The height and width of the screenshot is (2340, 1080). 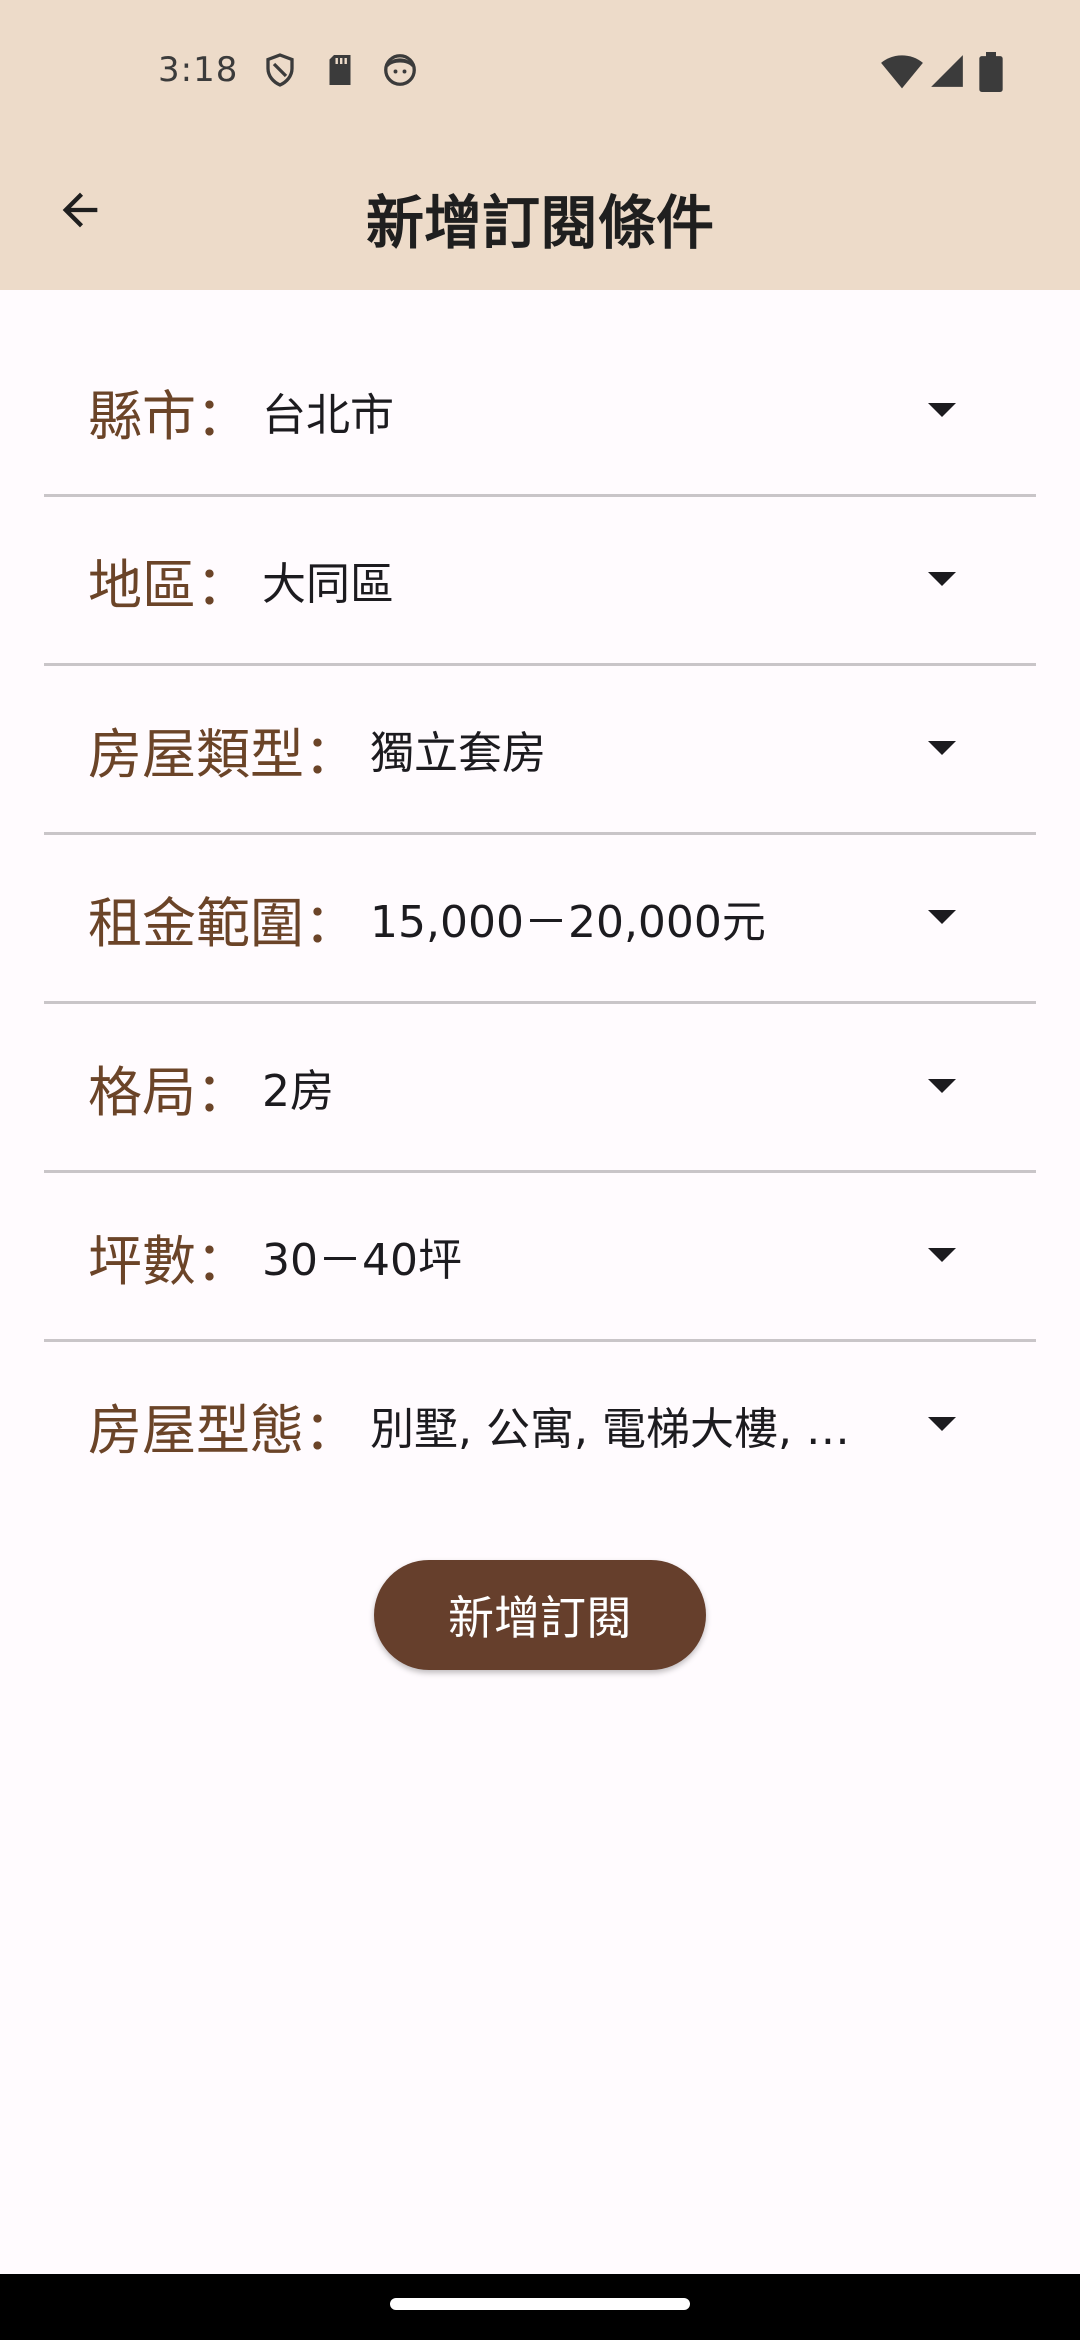 I want to click on dropdown-layout: 格局： 2房, so click(x=540, y=1088).